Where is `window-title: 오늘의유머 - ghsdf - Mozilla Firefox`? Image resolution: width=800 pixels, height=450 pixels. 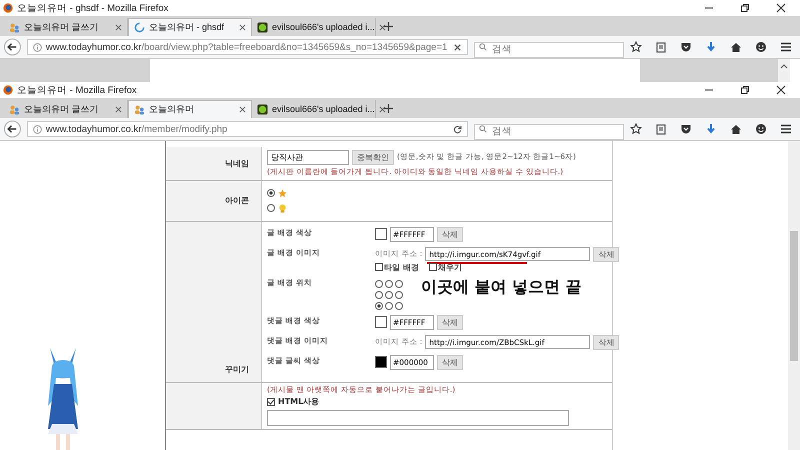
window-title: 오늘의유머 - ghsdf - Mozilla Firefox is located at coordinates (93, 8).